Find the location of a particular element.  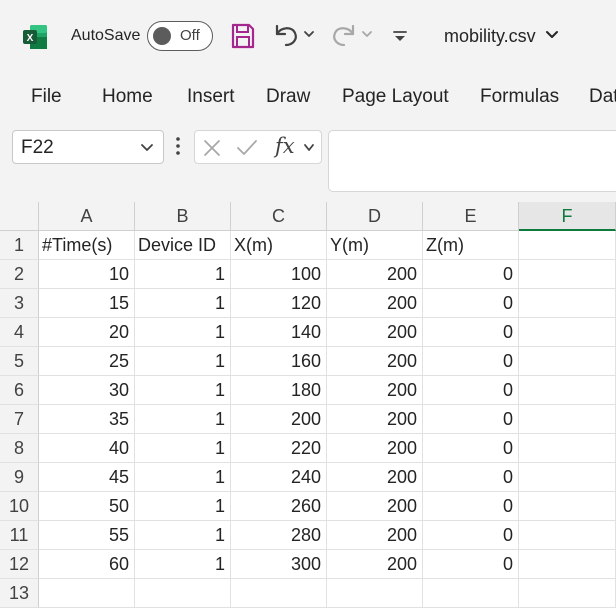

cell-d4: 200 is located at coordinates (375, 332).